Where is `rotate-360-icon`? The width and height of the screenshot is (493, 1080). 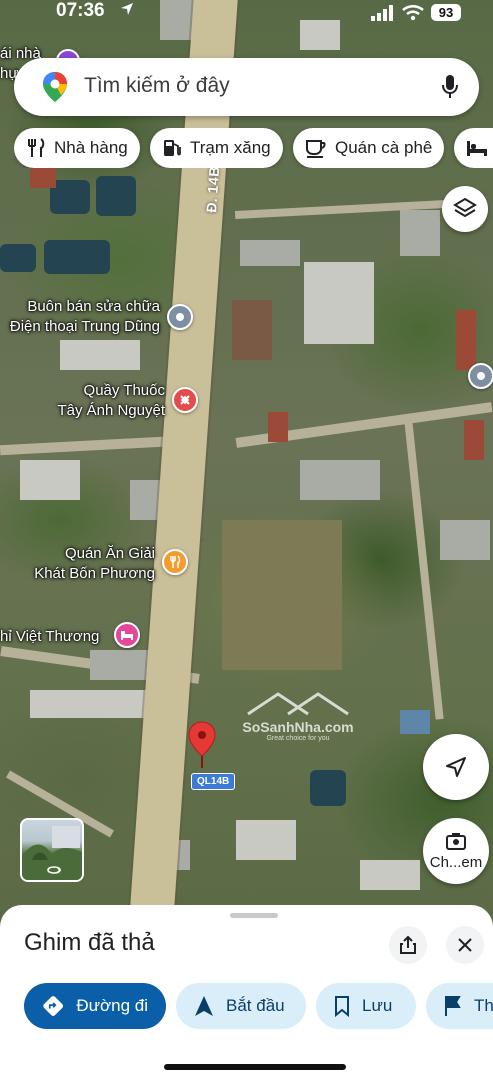
rotate-360-icon is located at coordinates (54, 870).